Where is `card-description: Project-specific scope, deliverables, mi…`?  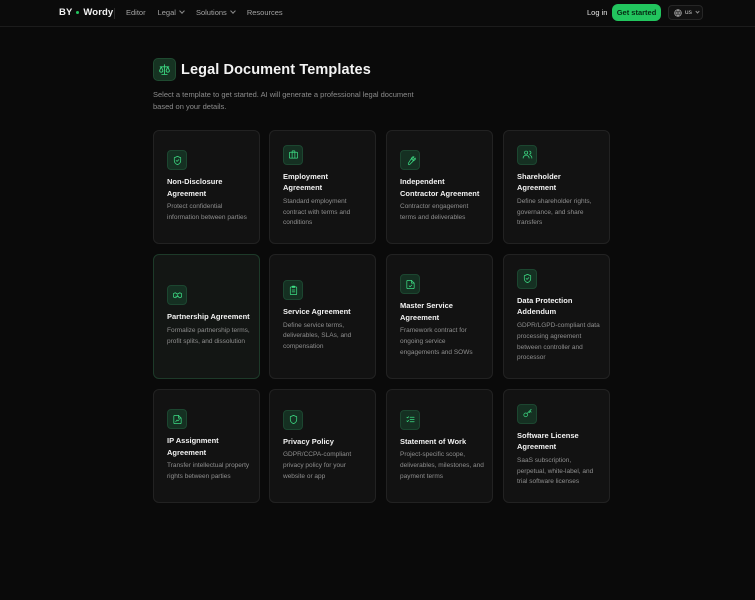
card-description: Project-specific scope, deliverables, mi… is located at coordinates (442, 465).